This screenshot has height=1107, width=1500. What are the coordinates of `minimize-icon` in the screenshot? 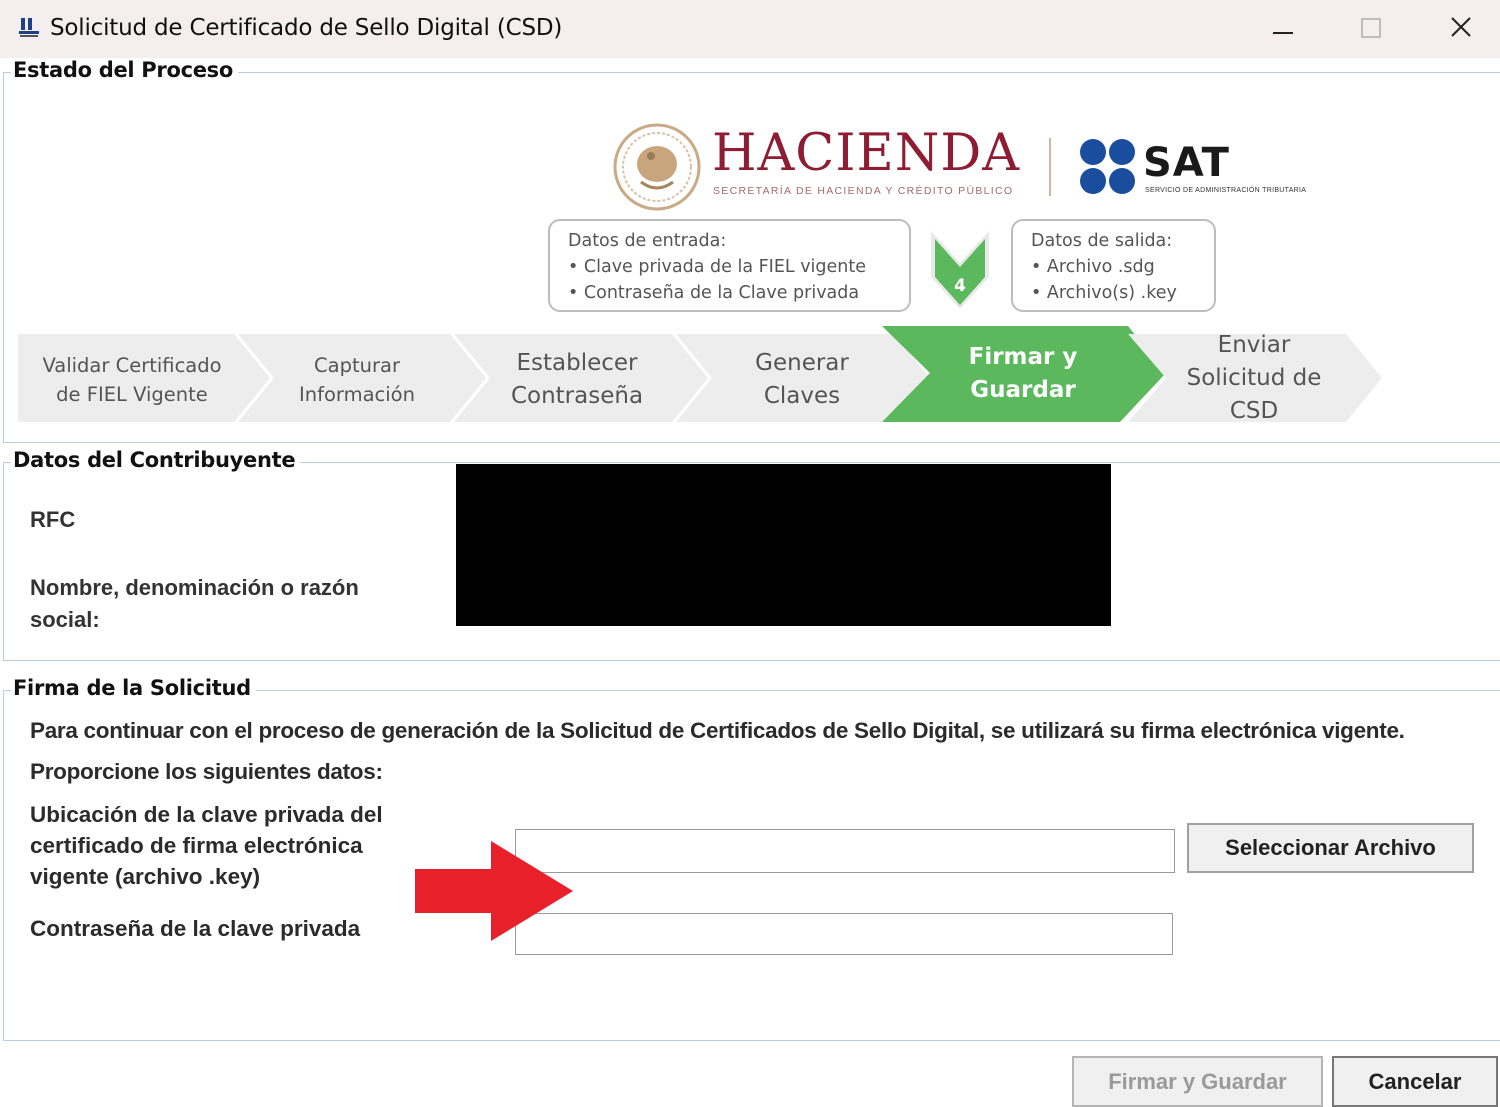 It's located at (1283, 29).